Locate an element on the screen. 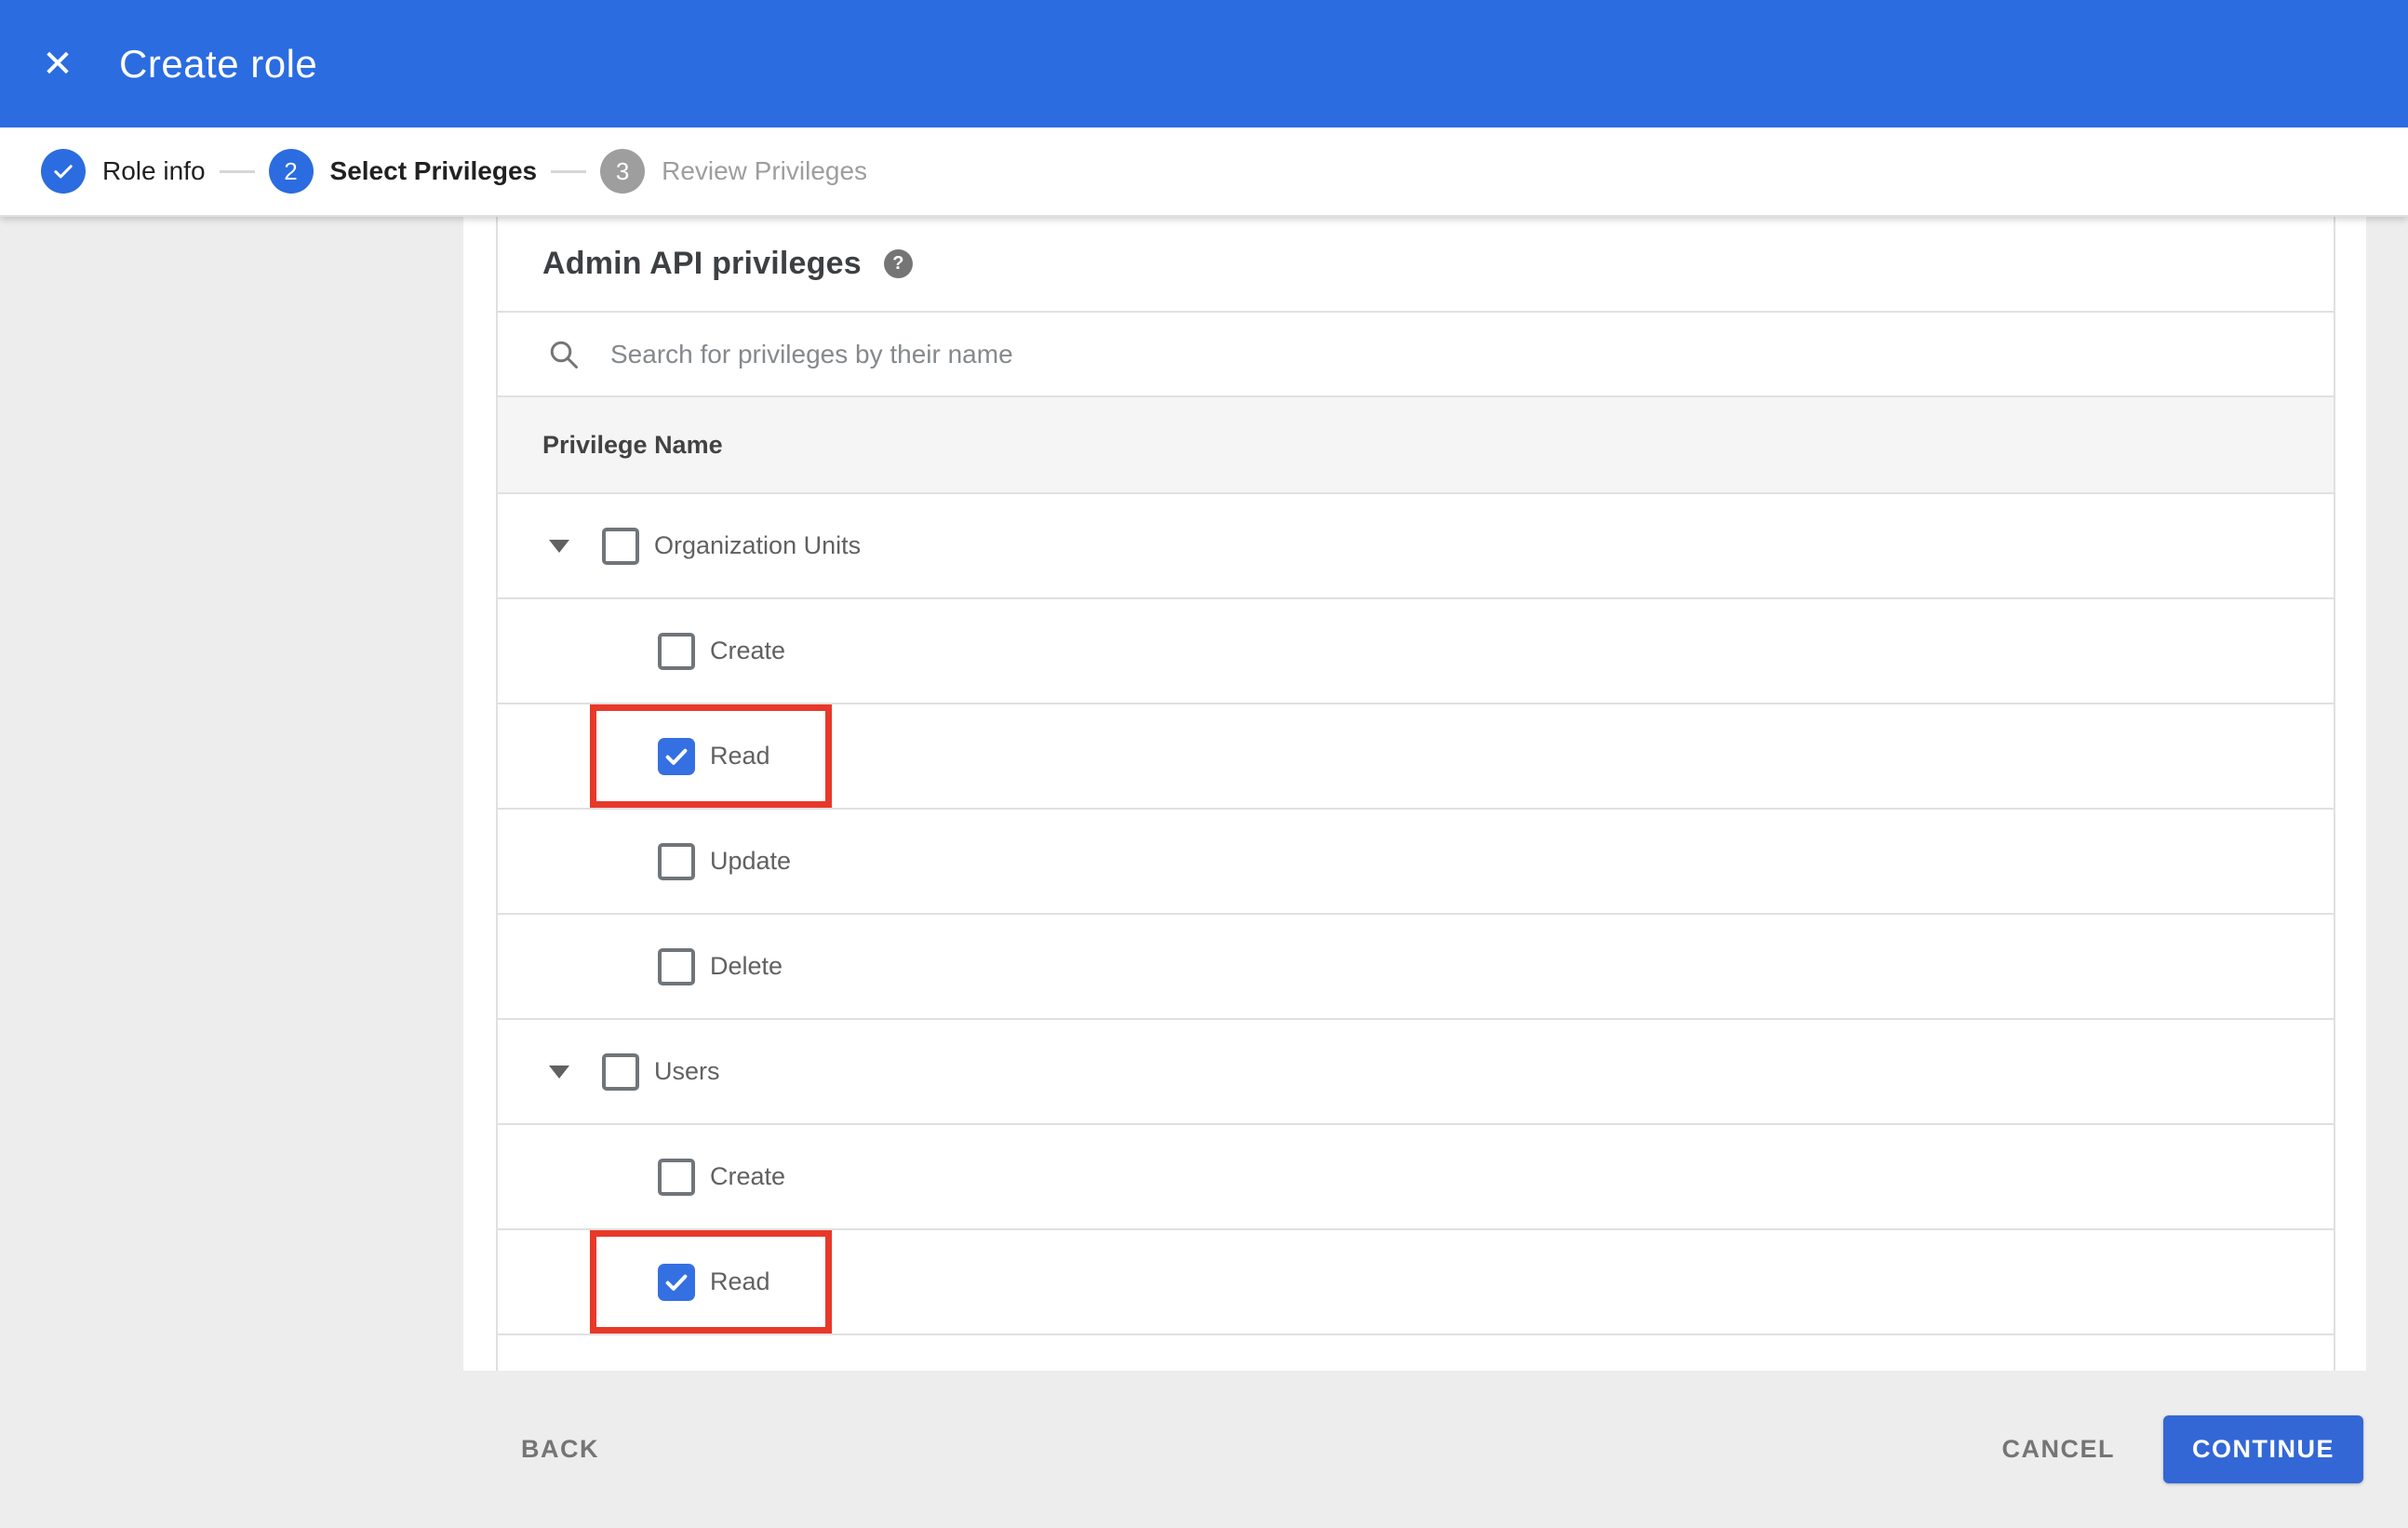 The image size is (2408, 1528). footer-actions: CANCEL CONTINUE is located at coordinates (2182, 1449).